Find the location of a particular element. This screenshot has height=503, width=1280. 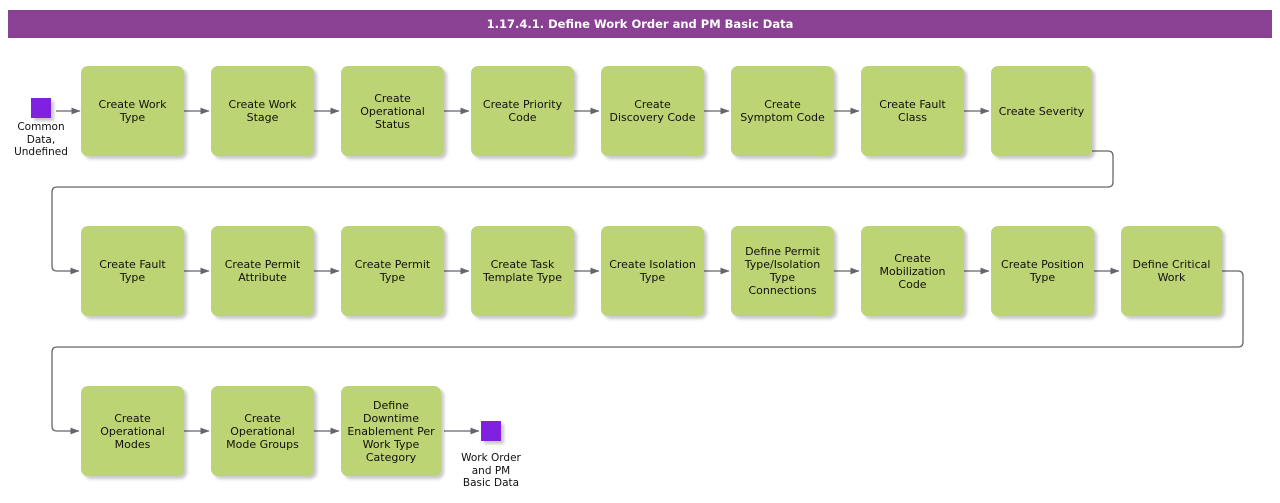

node-create-work-stage: Create Work Stage is located at coordinates (262, 111).